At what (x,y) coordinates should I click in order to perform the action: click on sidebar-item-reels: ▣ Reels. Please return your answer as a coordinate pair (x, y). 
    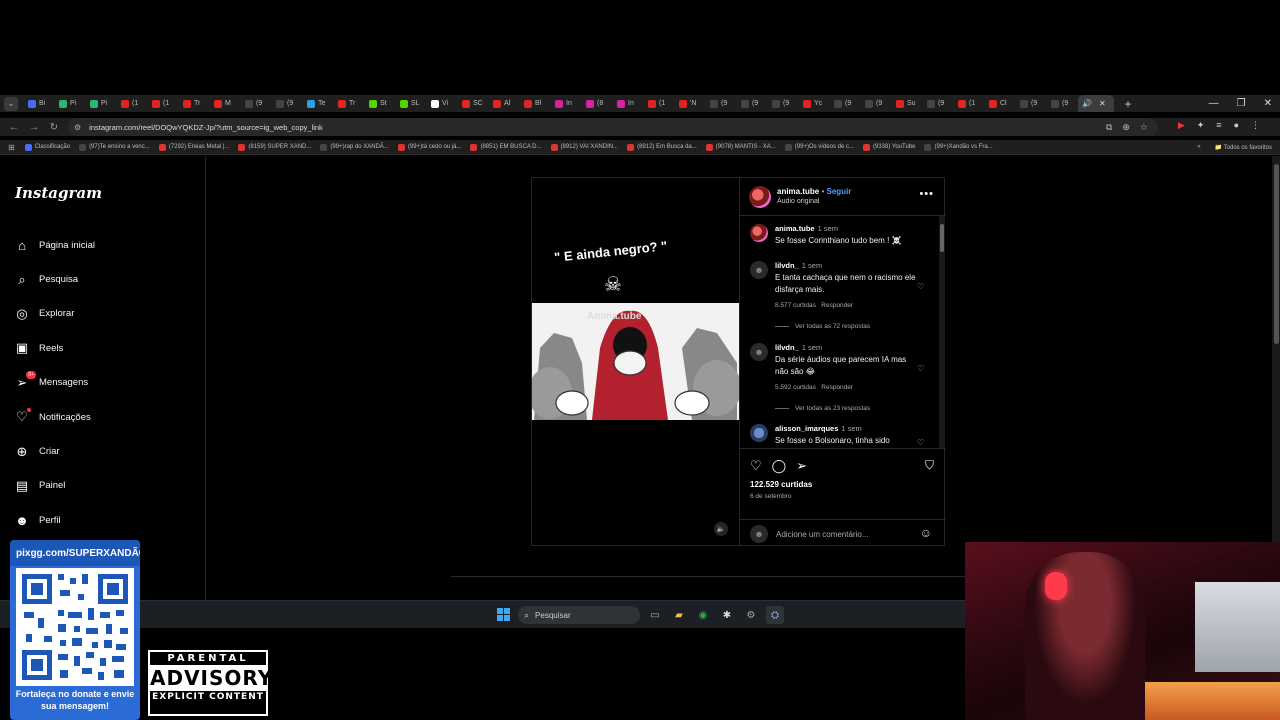
    Looking at the image, I should click on (54, 348).